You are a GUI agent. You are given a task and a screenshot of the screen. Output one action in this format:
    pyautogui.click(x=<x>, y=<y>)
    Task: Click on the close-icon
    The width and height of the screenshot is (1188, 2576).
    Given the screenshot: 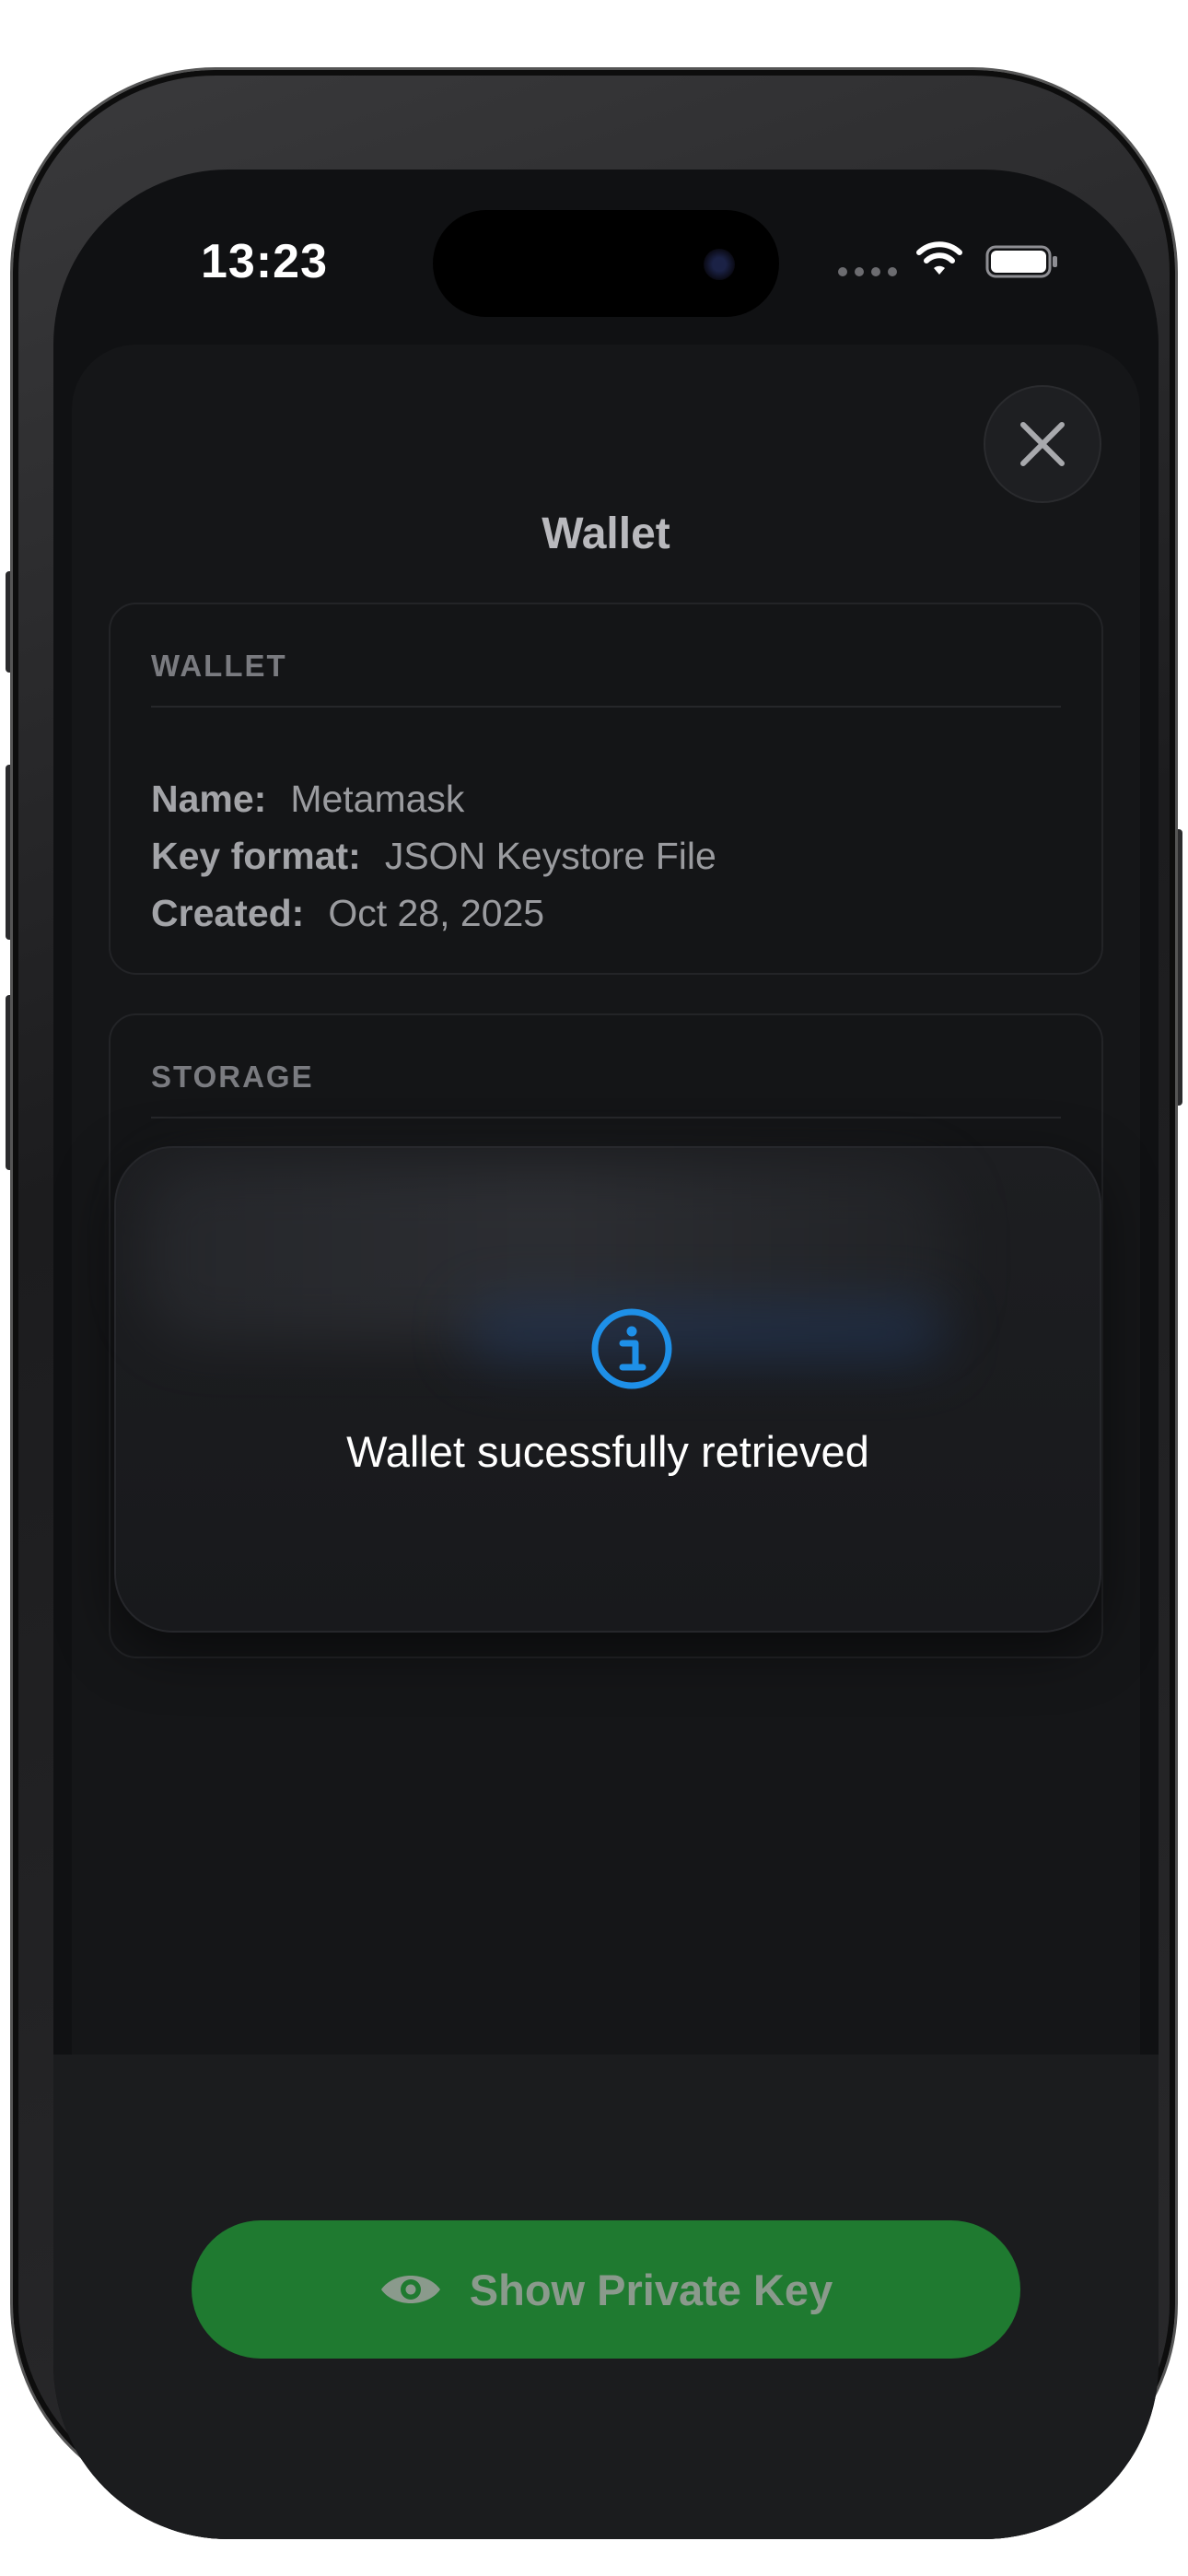 What is the action you would take?
    pyautogui.click(x=1042, y=444)
    